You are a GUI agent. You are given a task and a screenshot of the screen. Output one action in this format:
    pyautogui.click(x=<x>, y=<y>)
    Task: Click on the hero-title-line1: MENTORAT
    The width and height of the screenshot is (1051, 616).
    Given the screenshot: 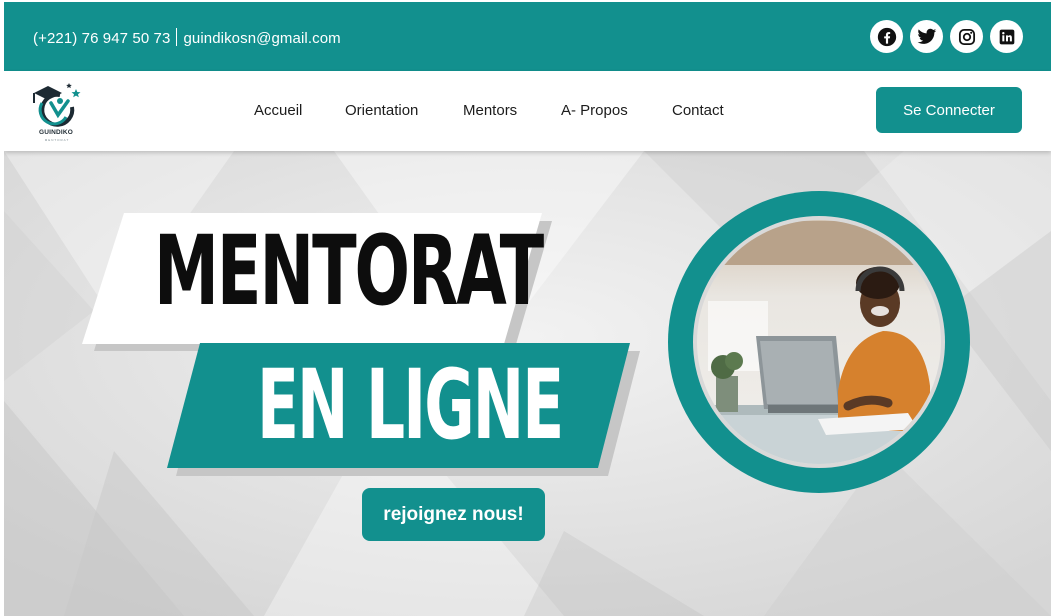 What is the action you would take?
    pyautogui.click(x=349, y=271)
    